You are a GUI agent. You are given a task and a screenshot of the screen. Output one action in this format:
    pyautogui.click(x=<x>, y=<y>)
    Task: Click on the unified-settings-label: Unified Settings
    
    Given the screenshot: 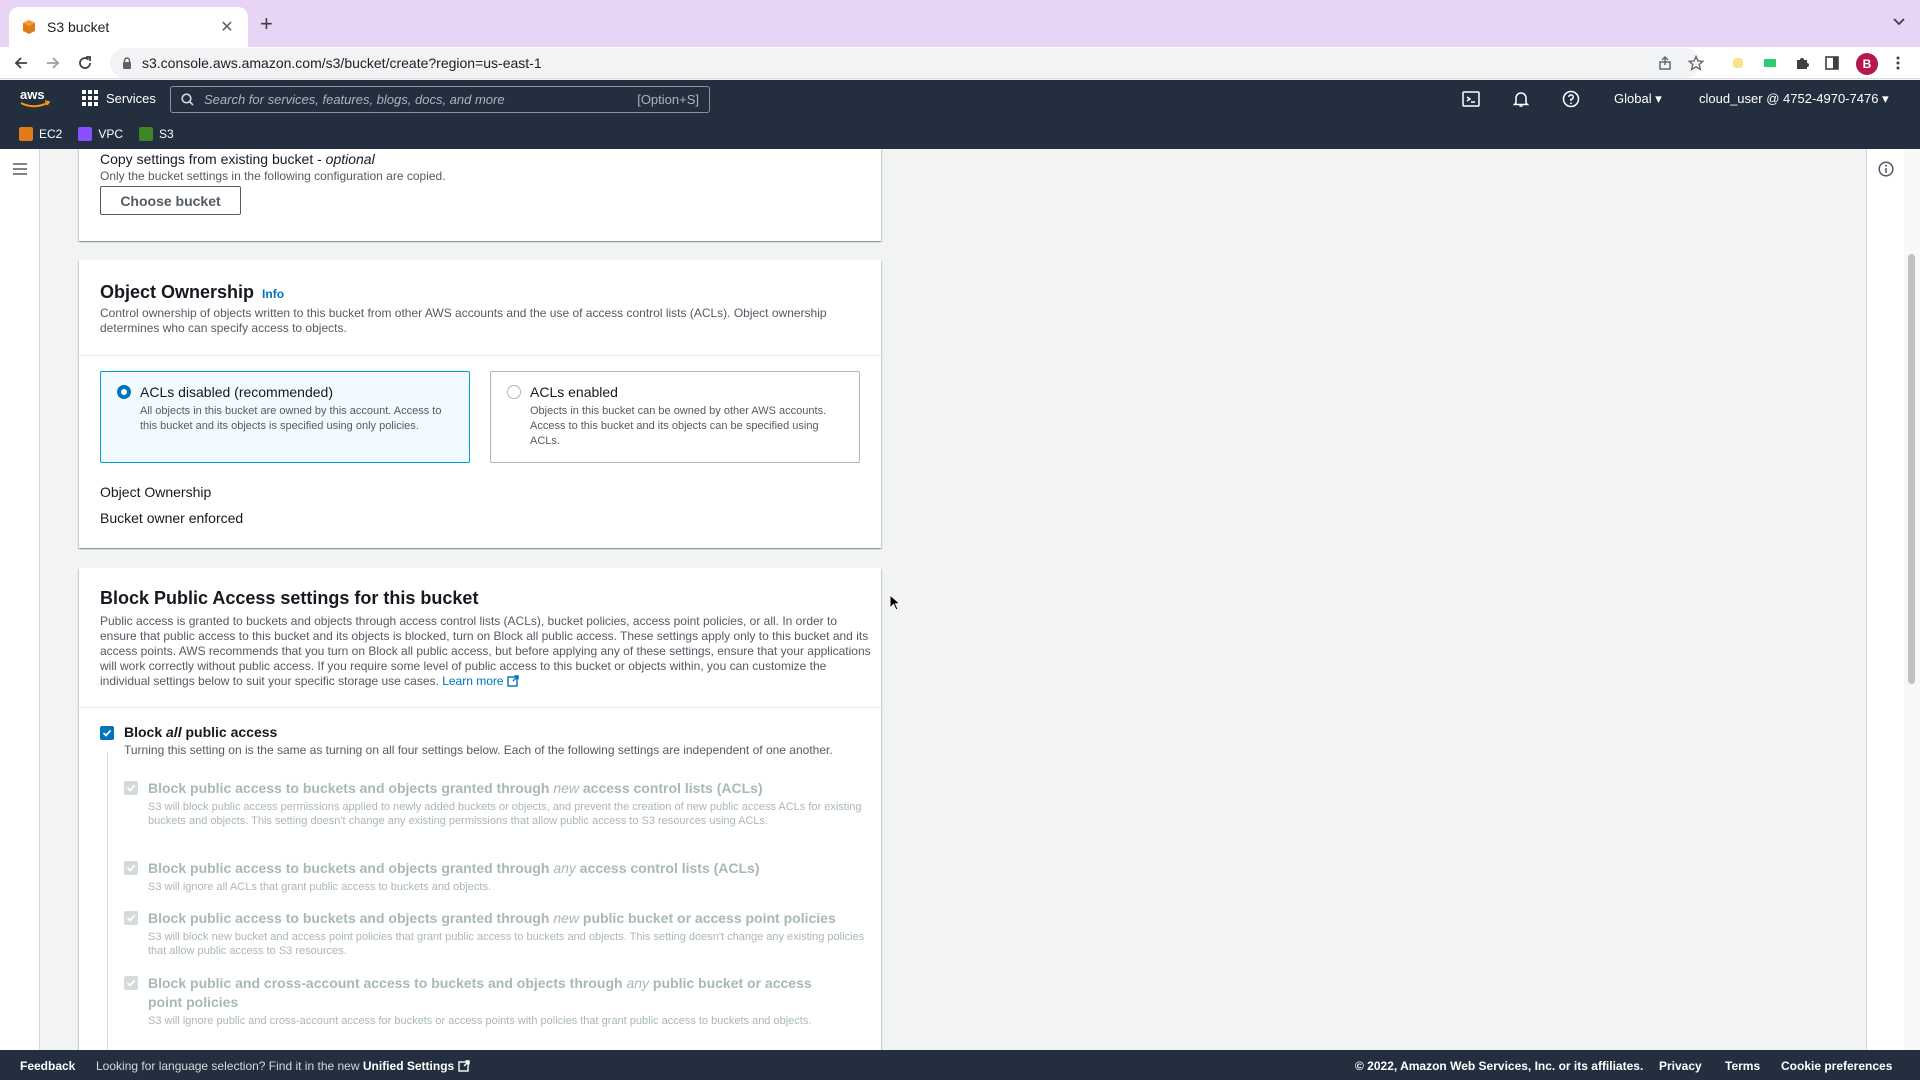 What is the action you would take?
    pyautogui.click(x=408, y=1066)
    